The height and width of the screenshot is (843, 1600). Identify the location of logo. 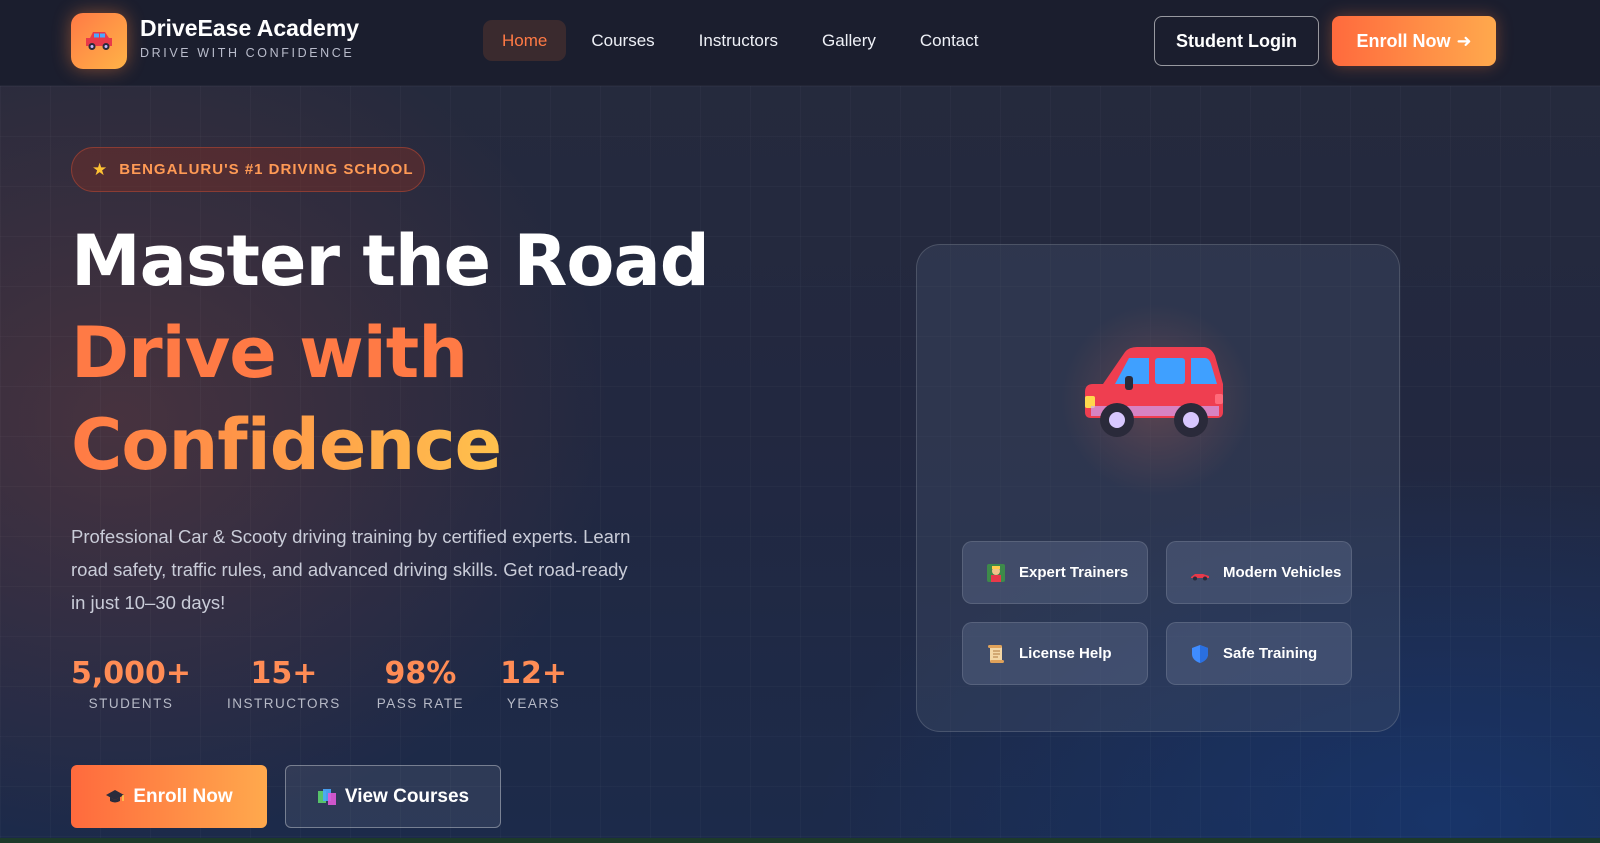
(99, 41).